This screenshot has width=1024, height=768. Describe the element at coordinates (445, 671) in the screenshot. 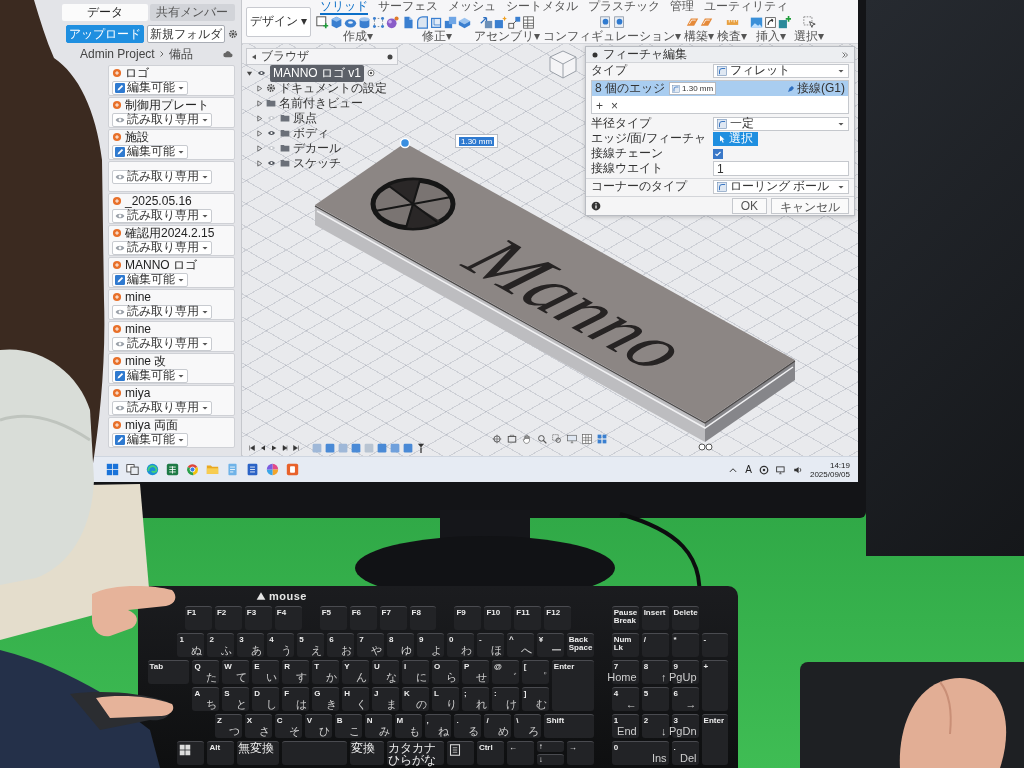

I see `keyboard-key: O ら` at that location.